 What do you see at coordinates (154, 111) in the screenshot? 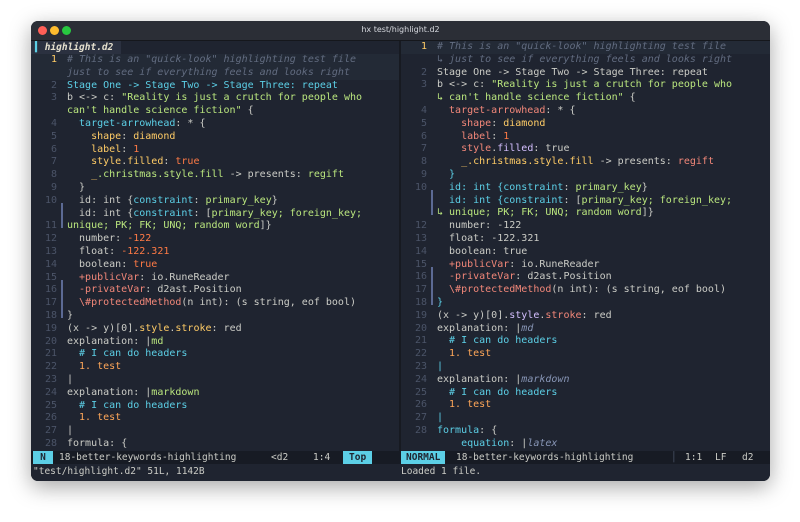
I see `code-string: can't handle science fiction"` at bounding box center [154, 111].